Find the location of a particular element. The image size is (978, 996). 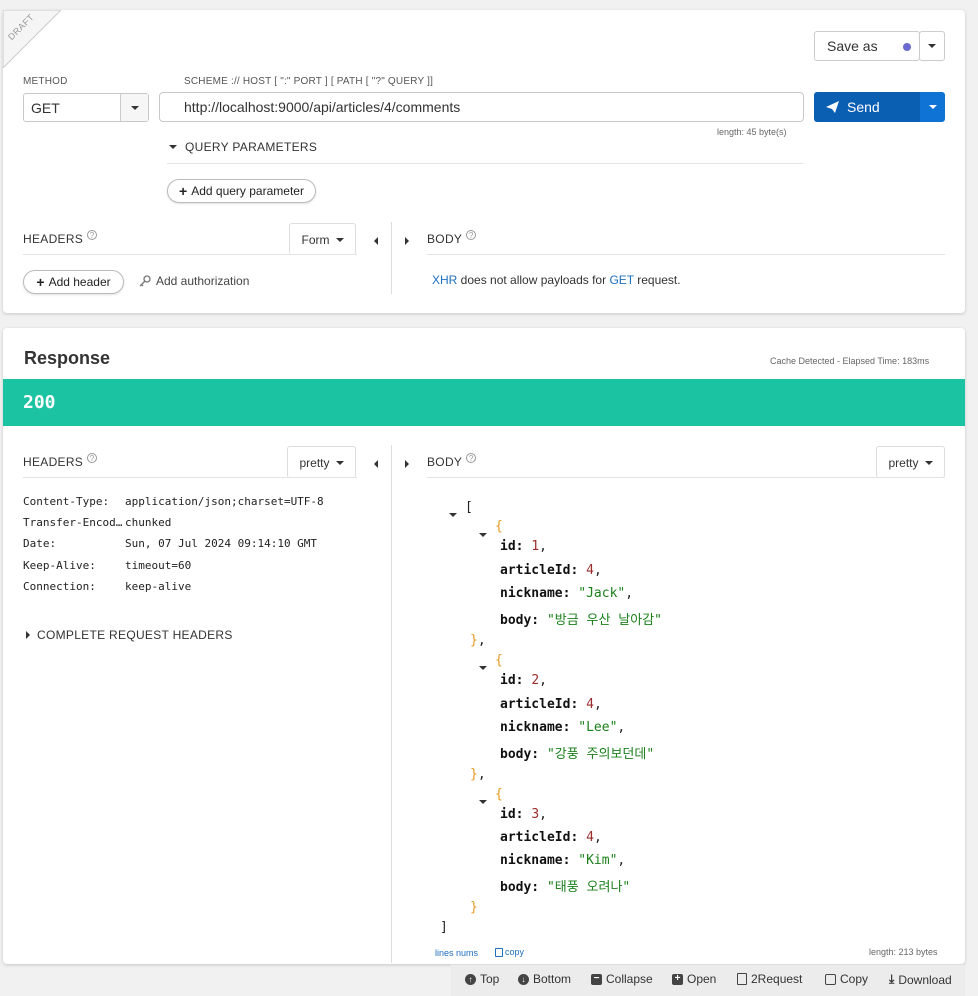

send-button: Send is located at coordinates (867, 107).